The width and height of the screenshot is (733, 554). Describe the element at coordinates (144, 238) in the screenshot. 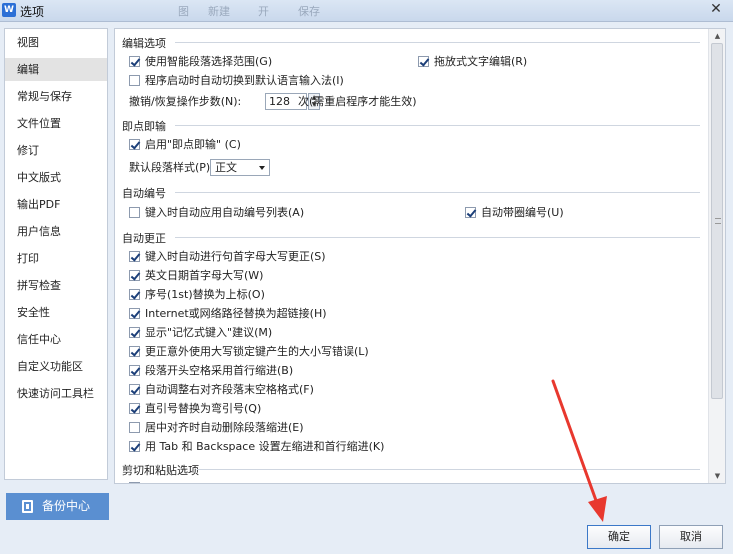

I see `section-title-auto-correct: 自动更正` at that location.